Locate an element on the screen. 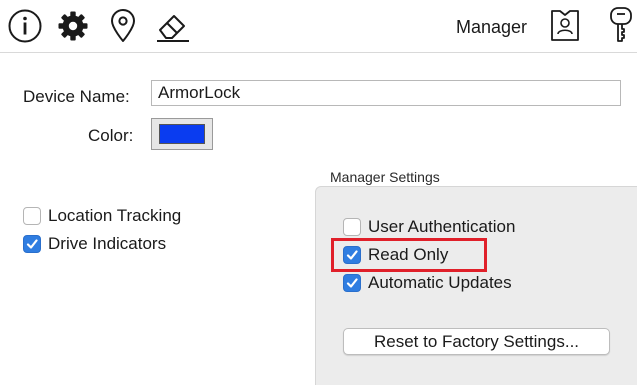  drive-indicators-label: Drive Indicators is located at coordinates (107, 243).